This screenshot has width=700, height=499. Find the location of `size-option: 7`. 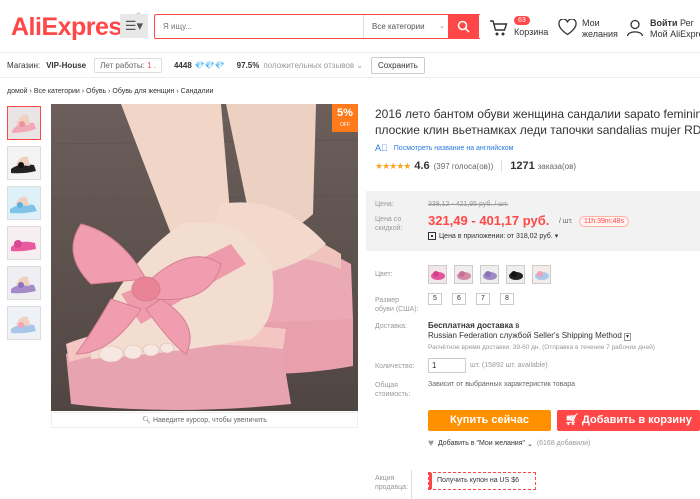

size-option: 7 is located at coordinates (483, 299).